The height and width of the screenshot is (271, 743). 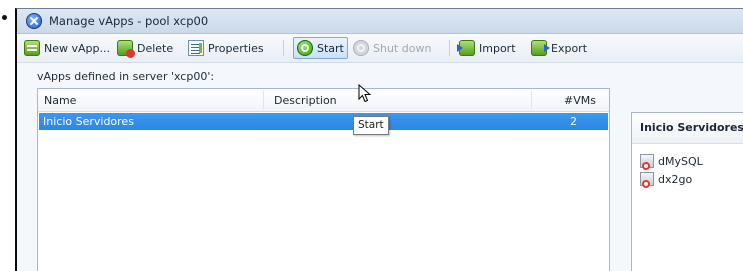 I want to click on import-label: Import, so click(x=497, y=48).